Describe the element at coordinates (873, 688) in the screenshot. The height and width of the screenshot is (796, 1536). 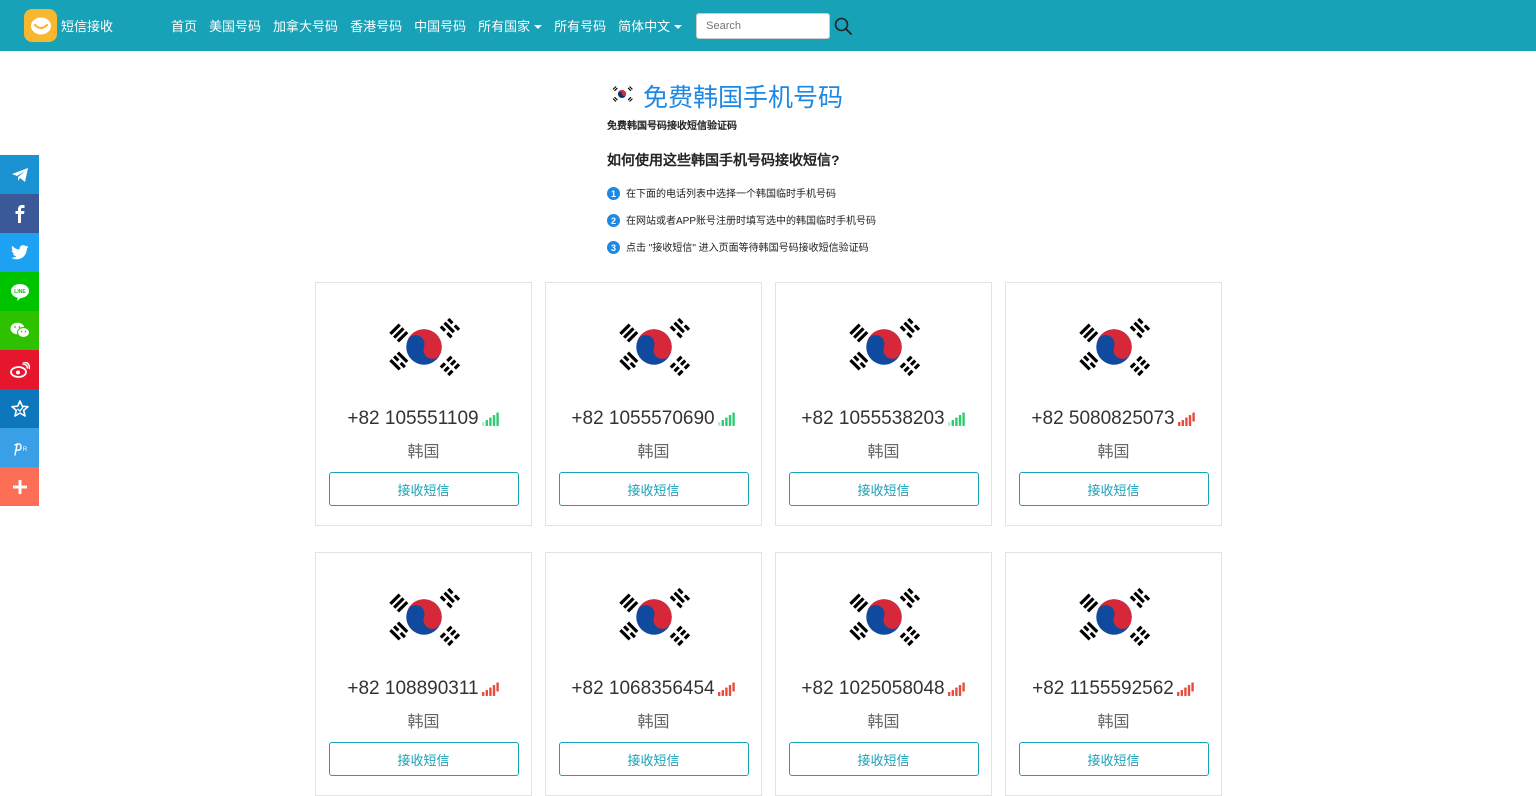
I see `phone-number: +82 1025058048` at that location.